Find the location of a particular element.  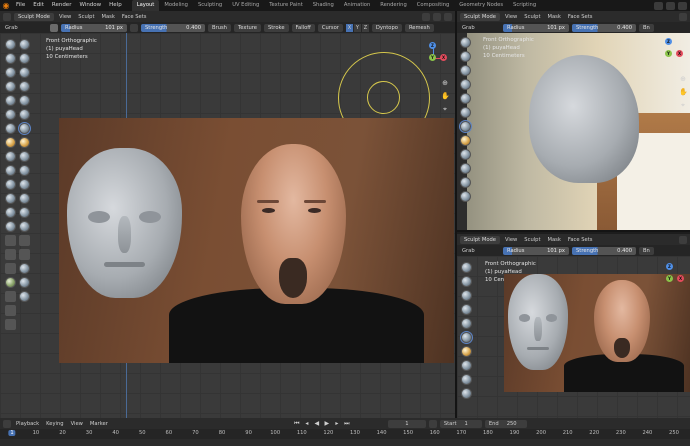

rt-pose-brush-icon is located at coordinates (465, 168).